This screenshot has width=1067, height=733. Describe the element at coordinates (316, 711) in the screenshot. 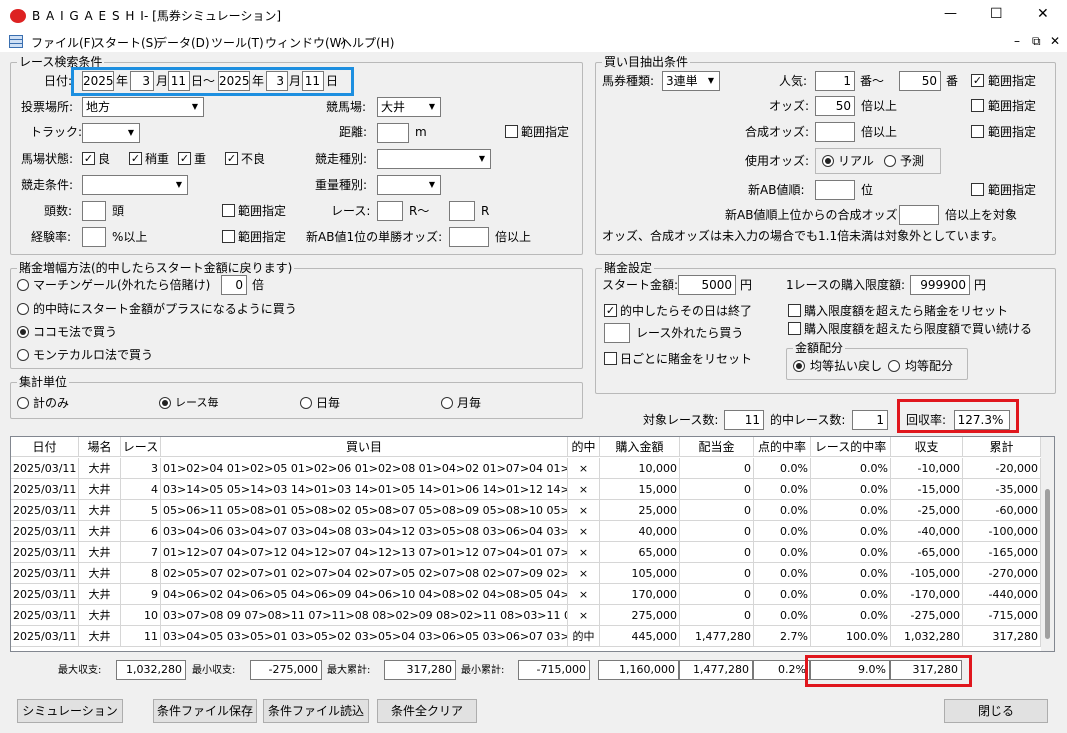

I see `load-conditions-button: 条件ファイル読込` at that location.